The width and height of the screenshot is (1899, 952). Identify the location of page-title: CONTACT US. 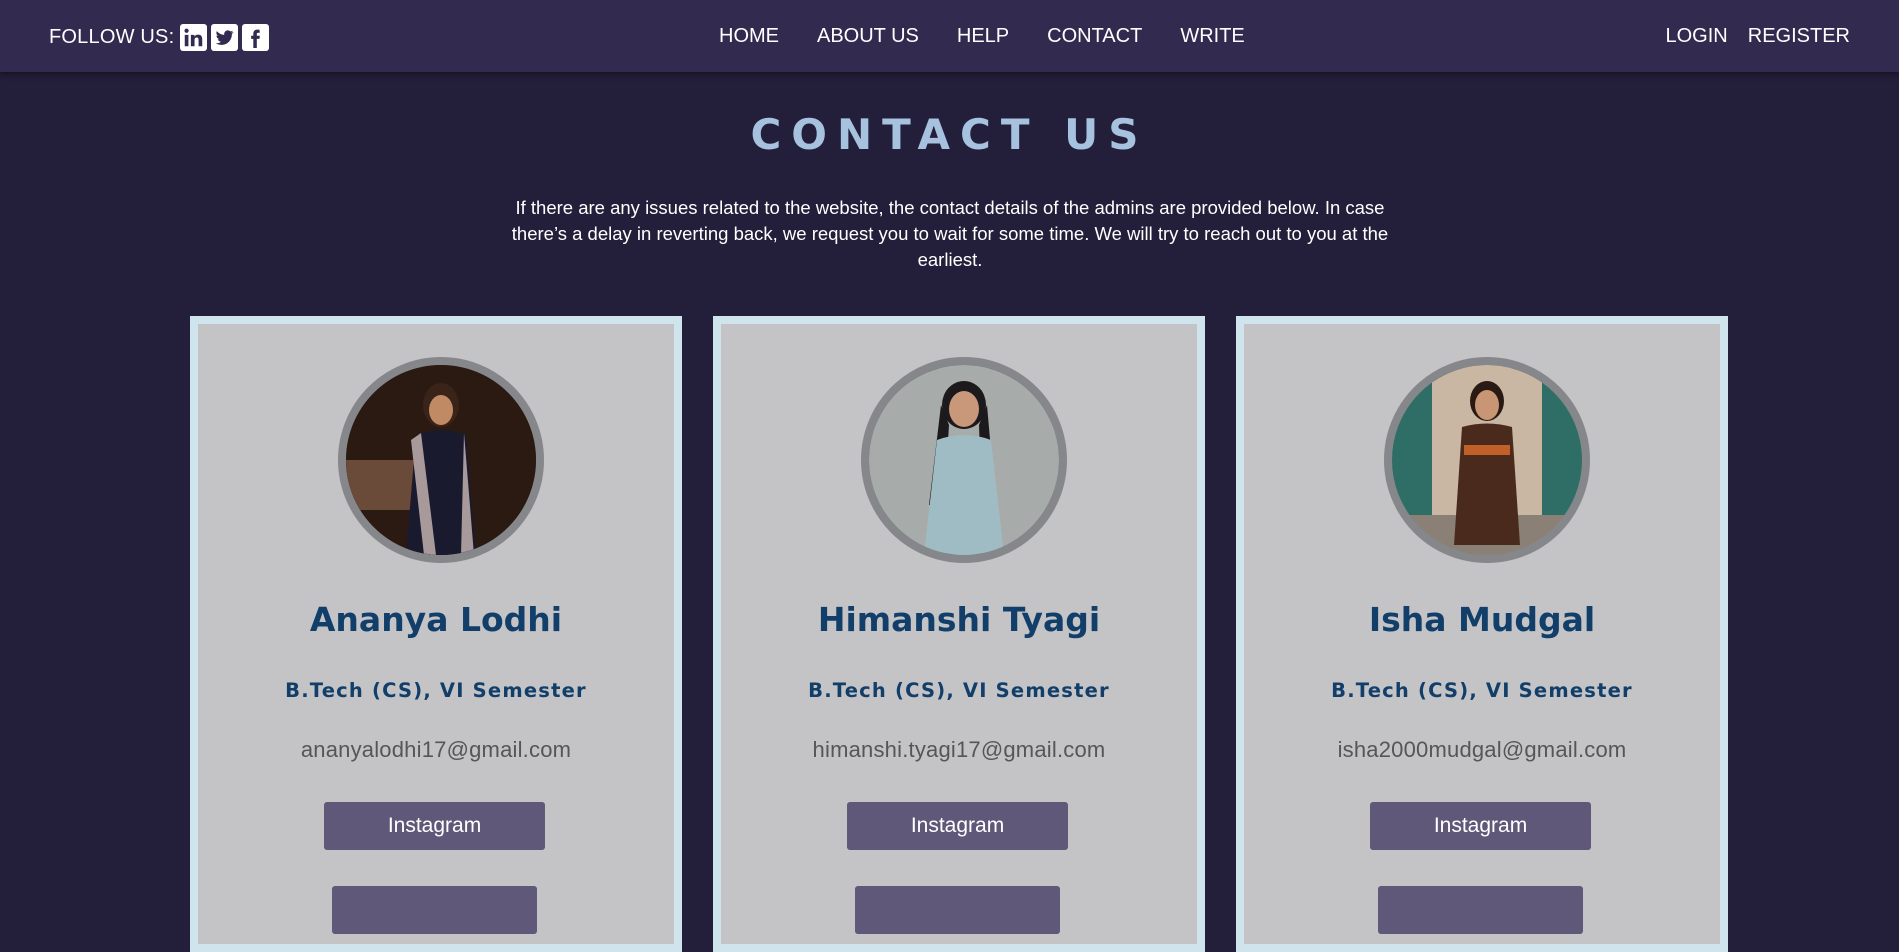
(949, 135).